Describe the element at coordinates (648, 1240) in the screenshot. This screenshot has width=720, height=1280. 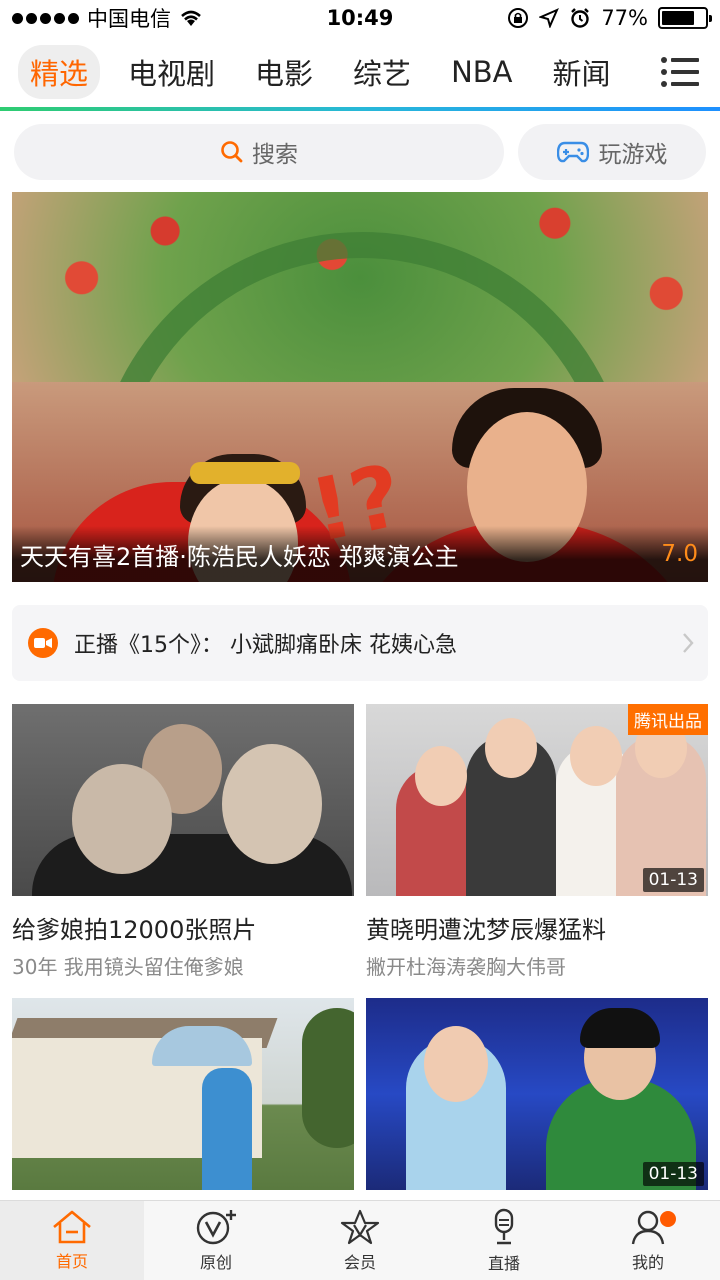
I see `bottom-tab-me: 我的` at that location.